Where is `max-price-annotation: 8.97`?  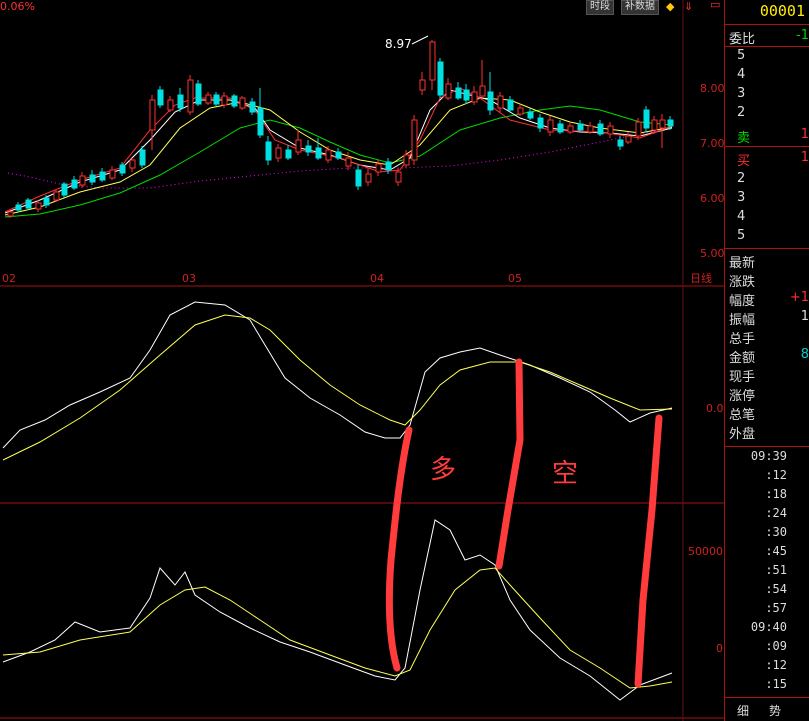 max-price-annotation: 8.97 is located at coordinates (398, 44).